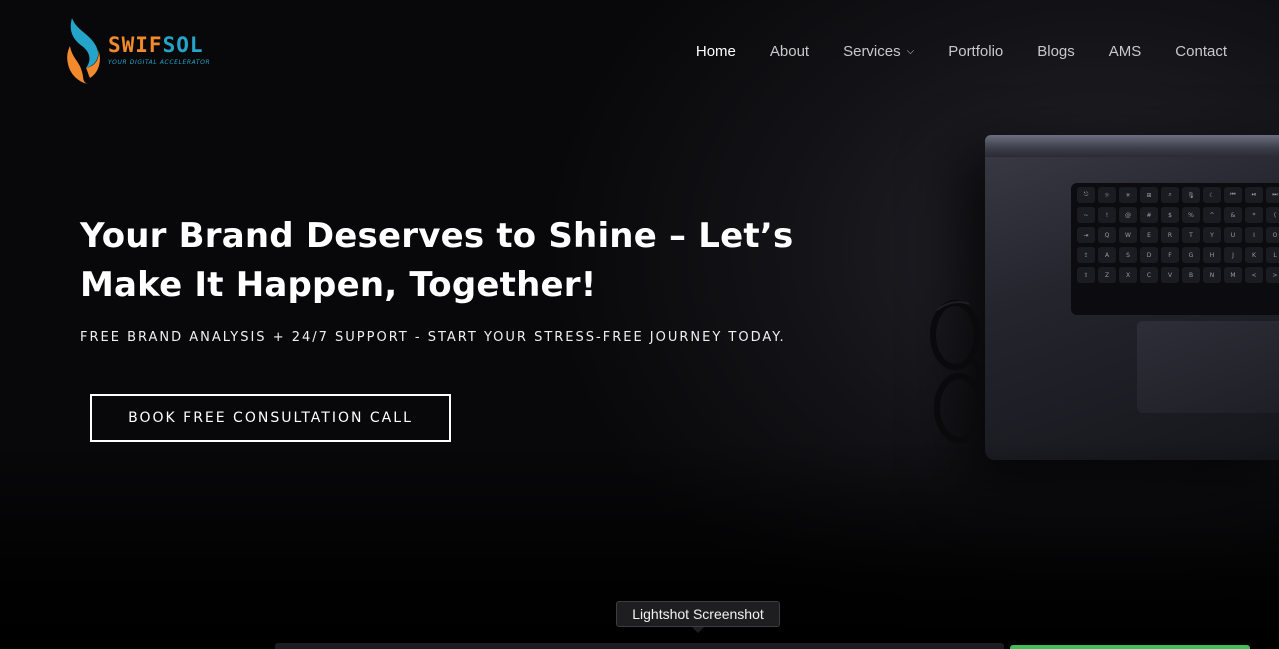 Image resolution: width=1279 pixels, height=649 pixels. What do you see at coordinates (1132, 146) in the screenshot?
I see `laptop-hinge` at bounding box center [1132, 146].